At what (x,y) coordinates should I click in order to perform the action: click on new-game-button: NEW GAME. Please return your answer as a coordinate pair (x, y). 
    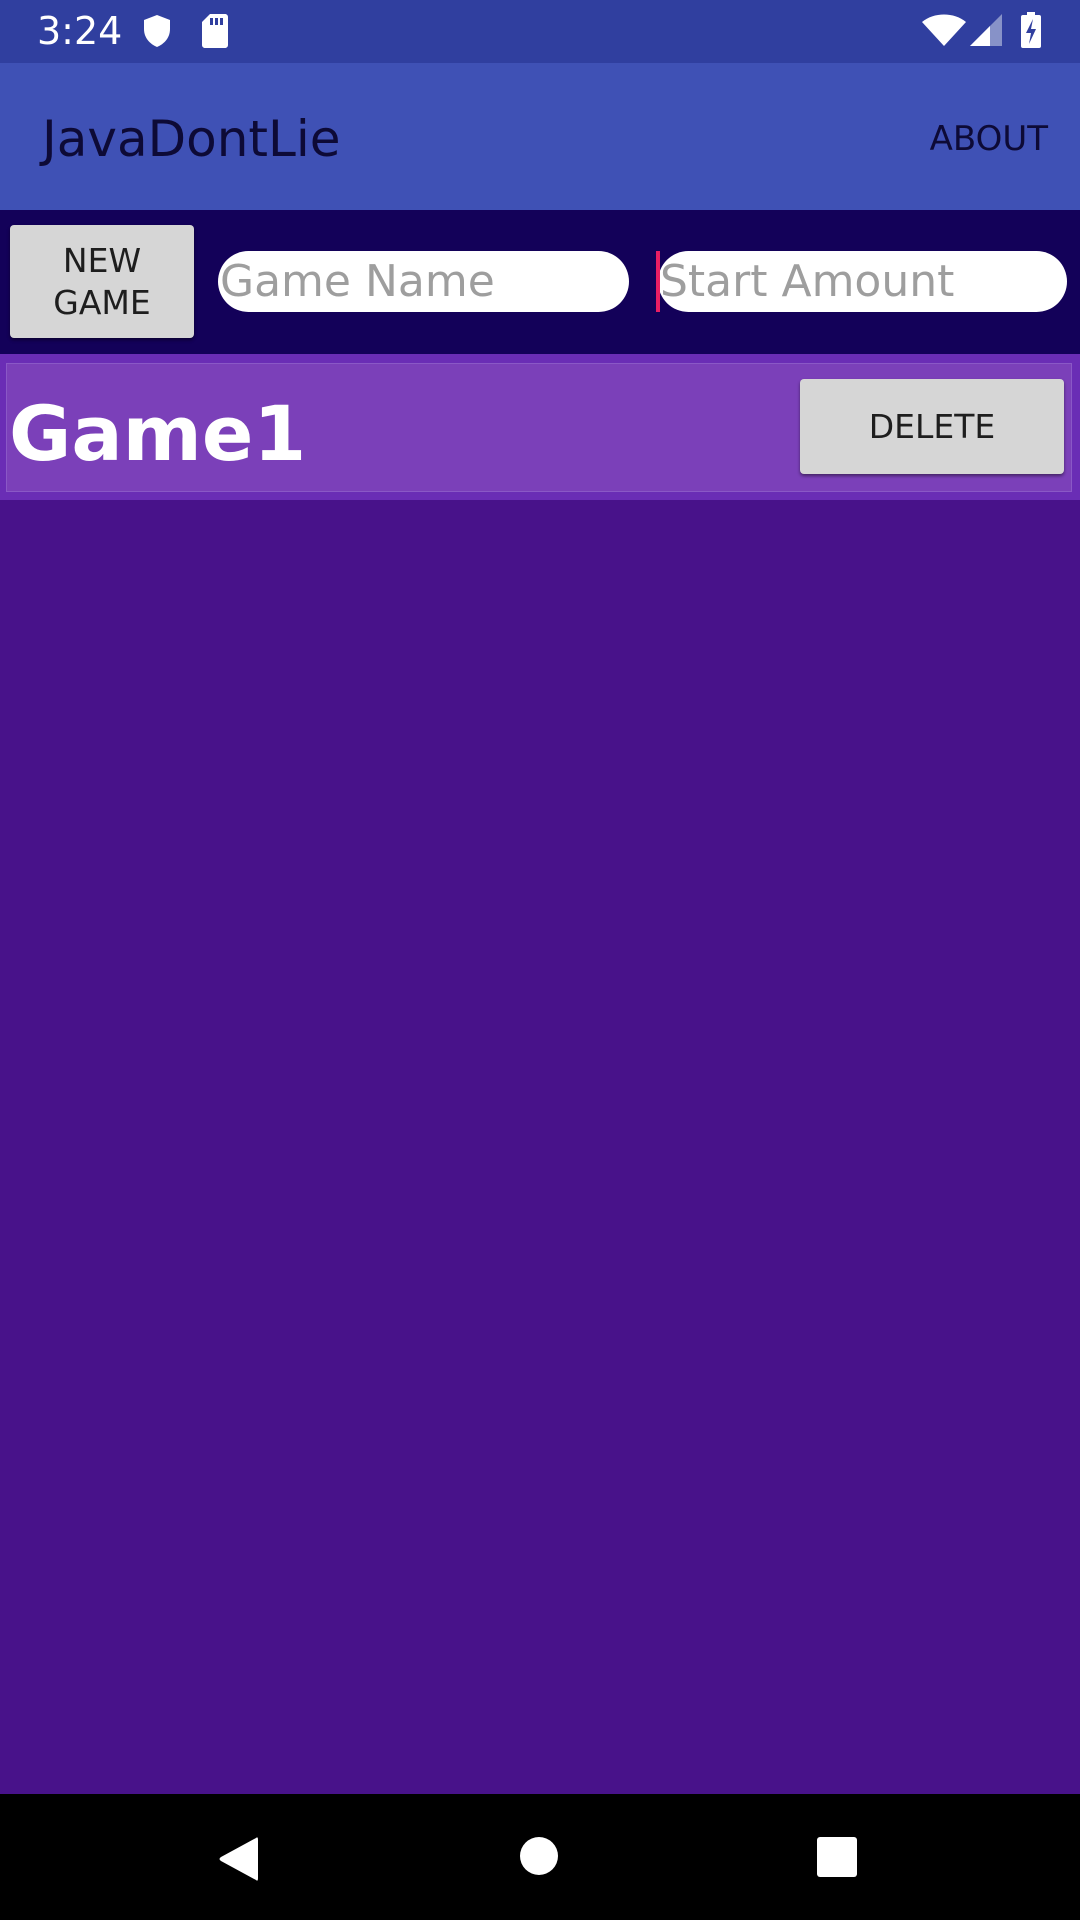
    Looking at the image, I should click on (102, 281).